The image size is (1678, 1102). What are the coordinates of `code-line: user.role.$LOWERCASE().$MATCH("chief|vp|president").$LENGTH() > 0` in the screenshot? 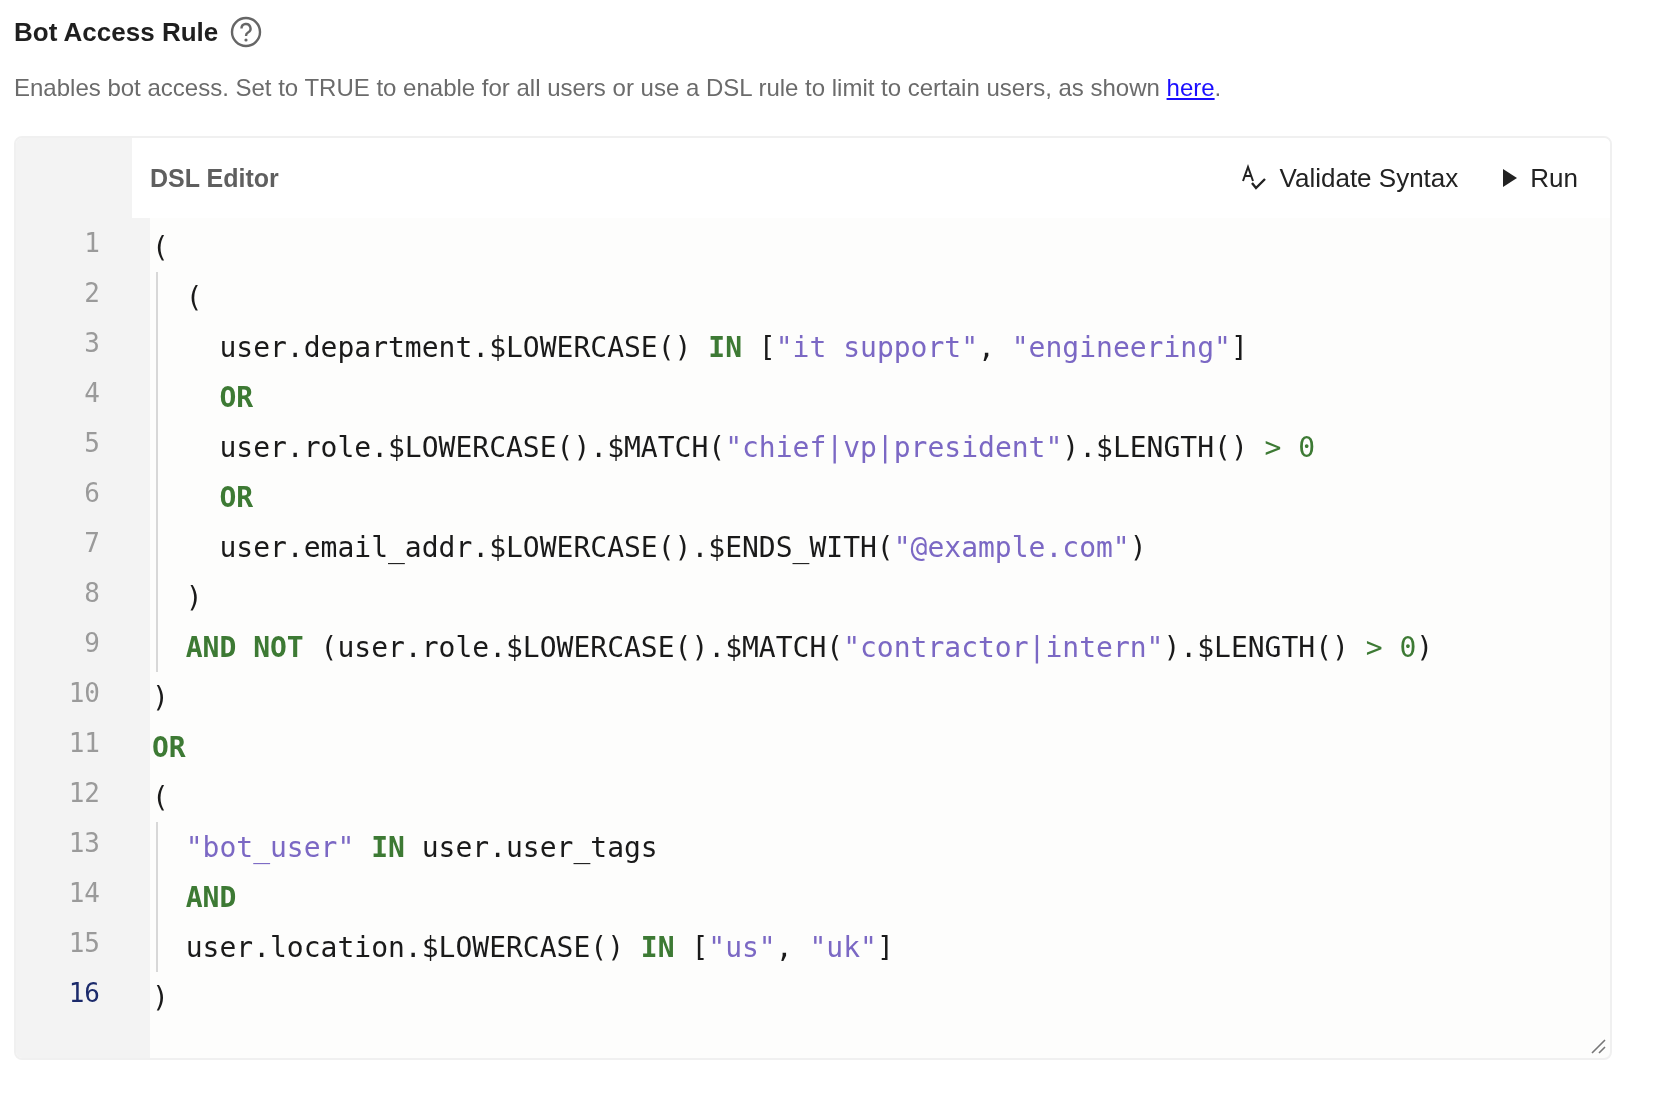 It's located at (767, 447).